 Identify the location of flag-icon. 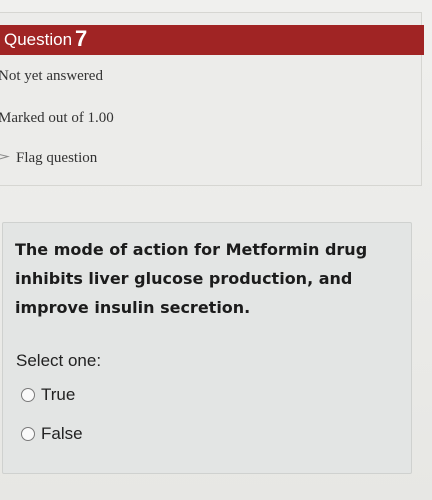
(5, 159).